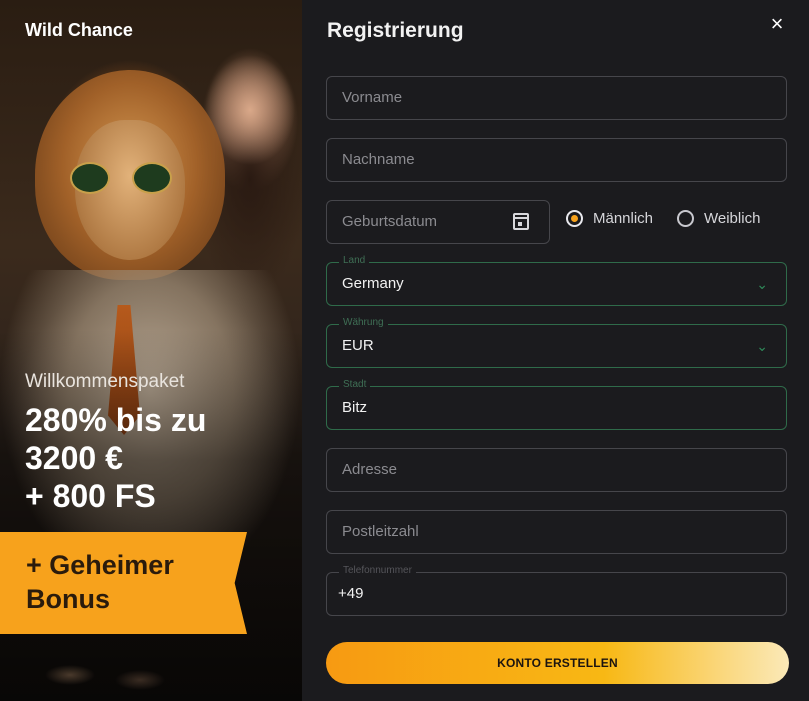  I want to click on currency-label: Währung, so click(363, 322).